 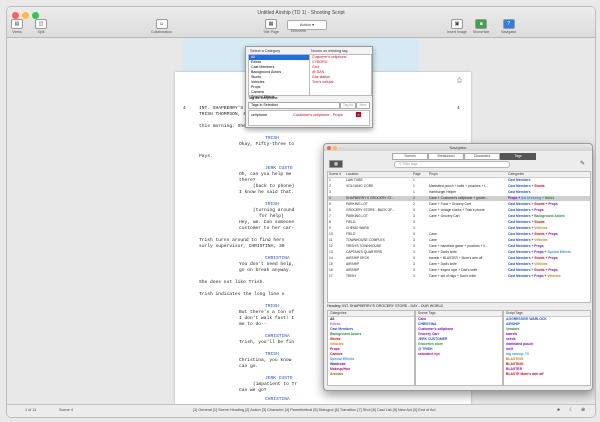 I want to click on table-cell: Cast Members + Props + Vehicles, so click(x=549, y=276).